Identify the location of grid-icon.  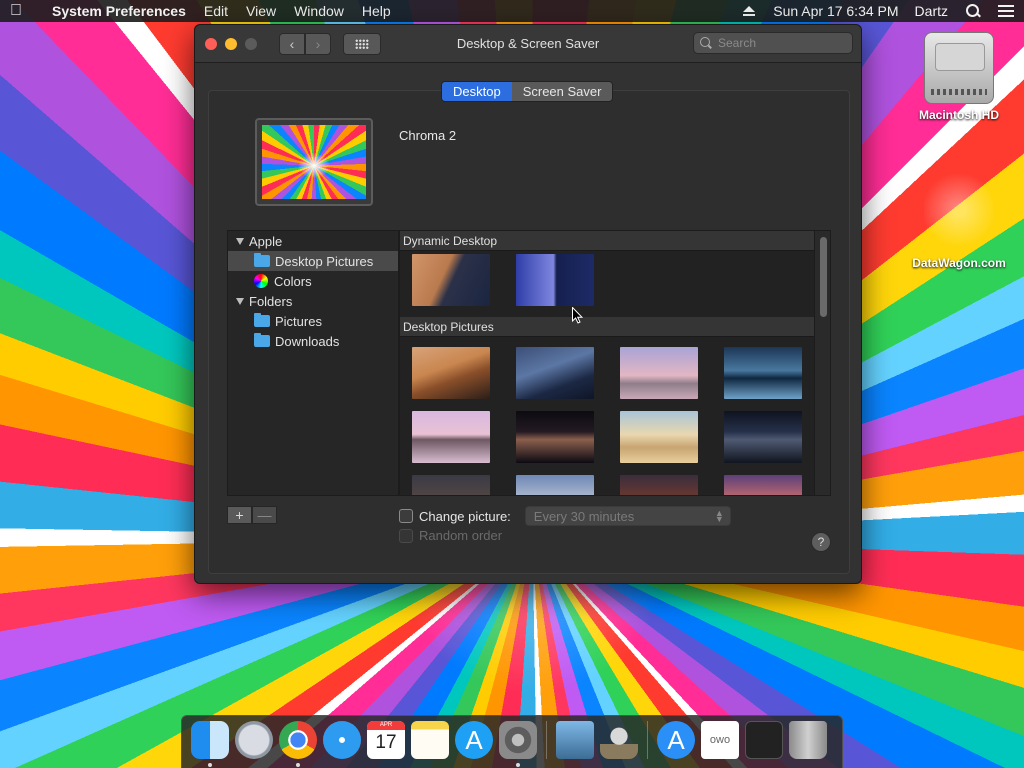
(362, 43).